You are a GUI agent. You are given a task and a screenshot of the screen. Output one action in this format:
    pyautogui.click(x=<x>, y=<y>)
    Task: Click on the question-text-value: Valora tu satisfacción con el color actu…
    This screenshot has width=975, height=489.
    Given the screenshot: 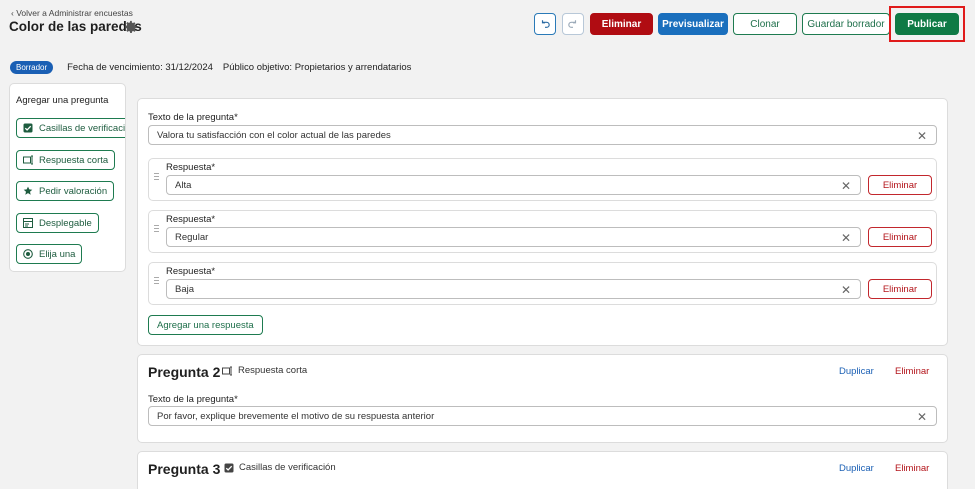 What is the action you would take?
    pyautogui.click(x=274, y=135)
    